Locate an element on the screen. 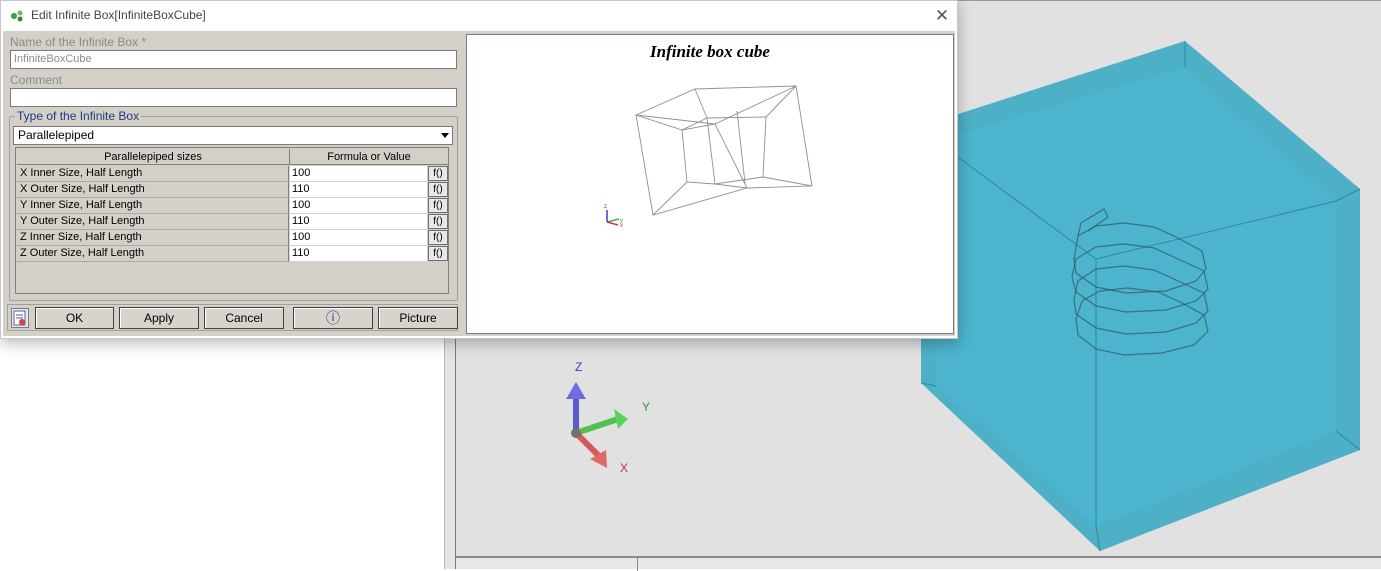 This screenshot has width=1381, height=571. axis-triad-icon is located at coordinates (597, 425).